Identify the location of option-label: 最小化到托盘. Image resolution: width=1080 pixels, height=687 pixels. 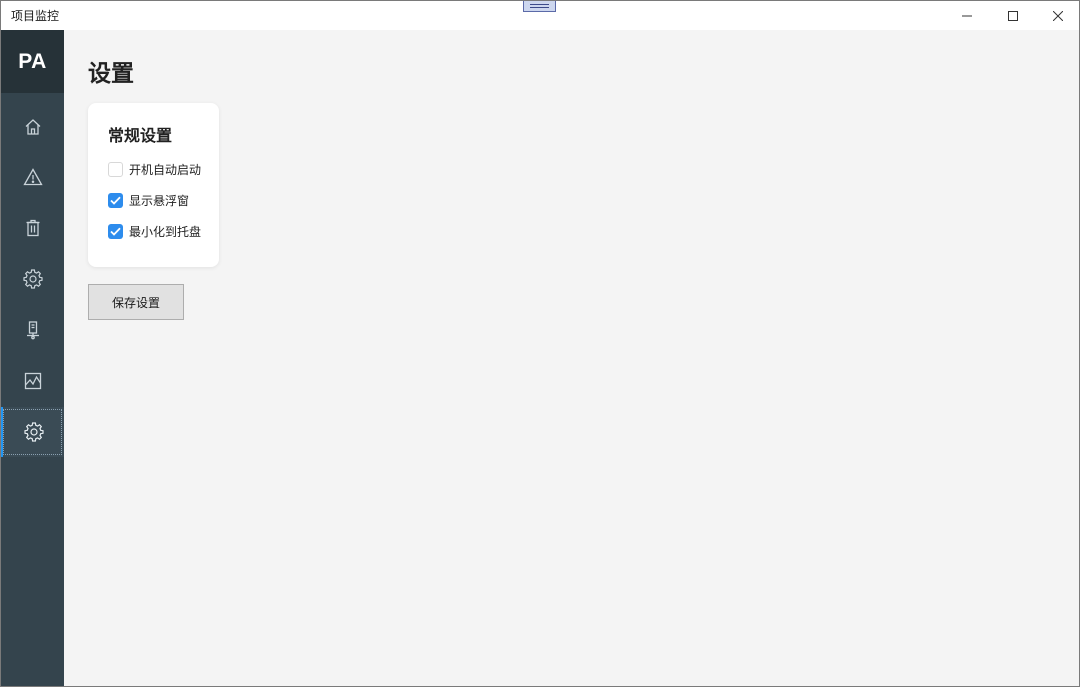
(165, 232).